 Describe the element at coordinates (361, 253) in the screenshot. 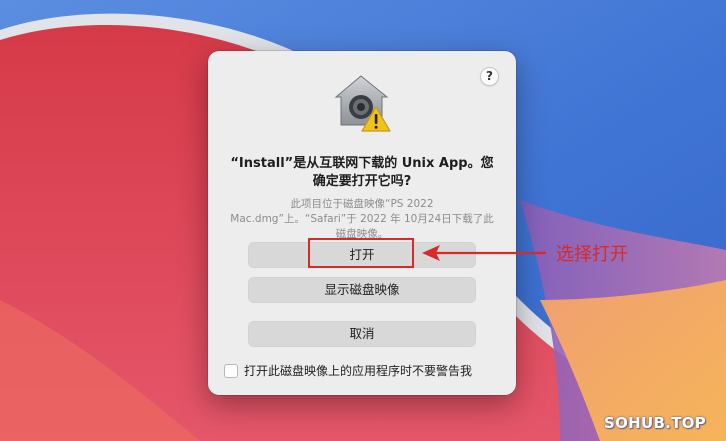

I see `open-button-highlight-box` at that location.